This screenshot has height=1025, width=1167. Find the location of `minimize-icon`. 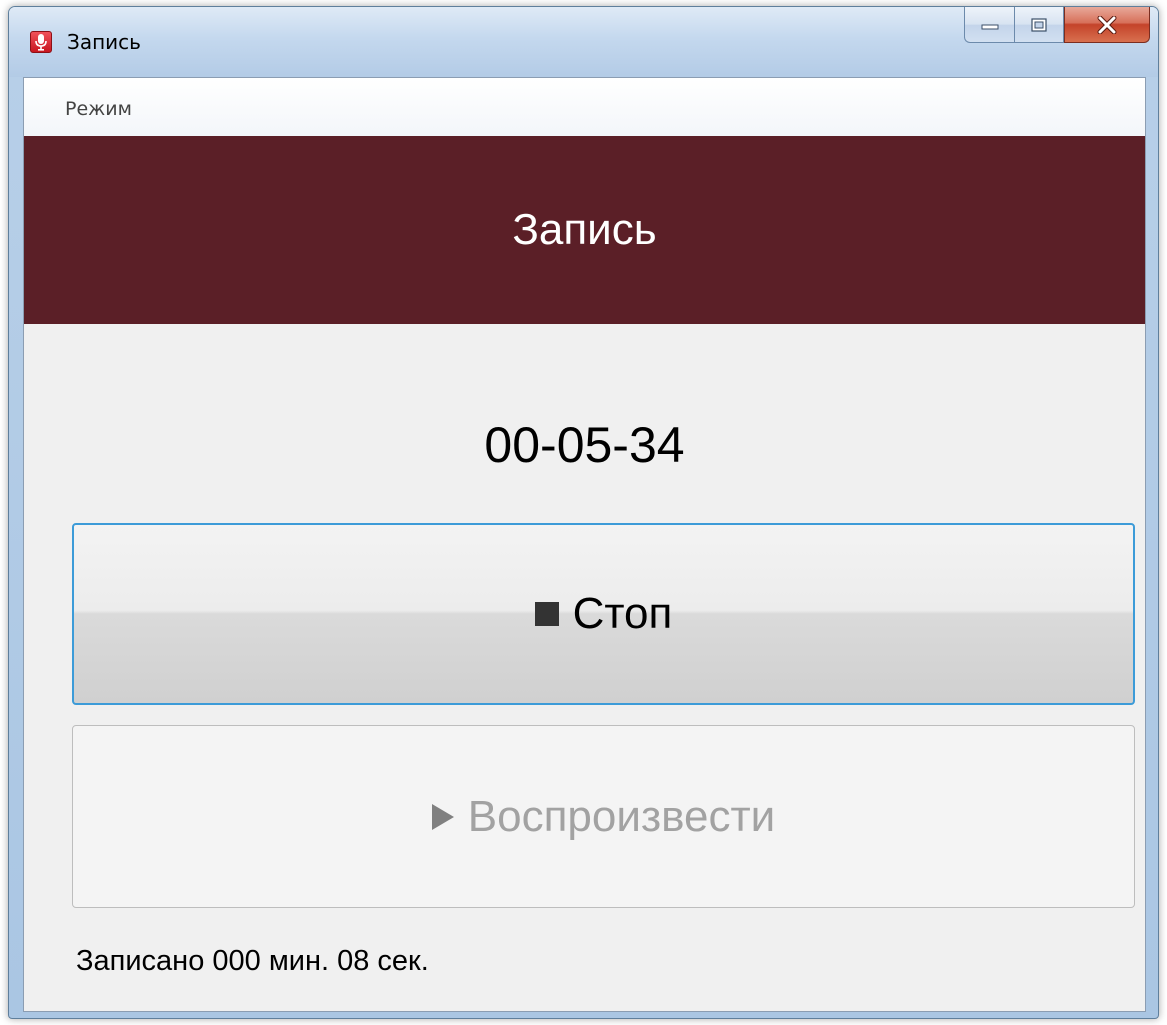

minimize-icon is located at coordinates (989, 26).